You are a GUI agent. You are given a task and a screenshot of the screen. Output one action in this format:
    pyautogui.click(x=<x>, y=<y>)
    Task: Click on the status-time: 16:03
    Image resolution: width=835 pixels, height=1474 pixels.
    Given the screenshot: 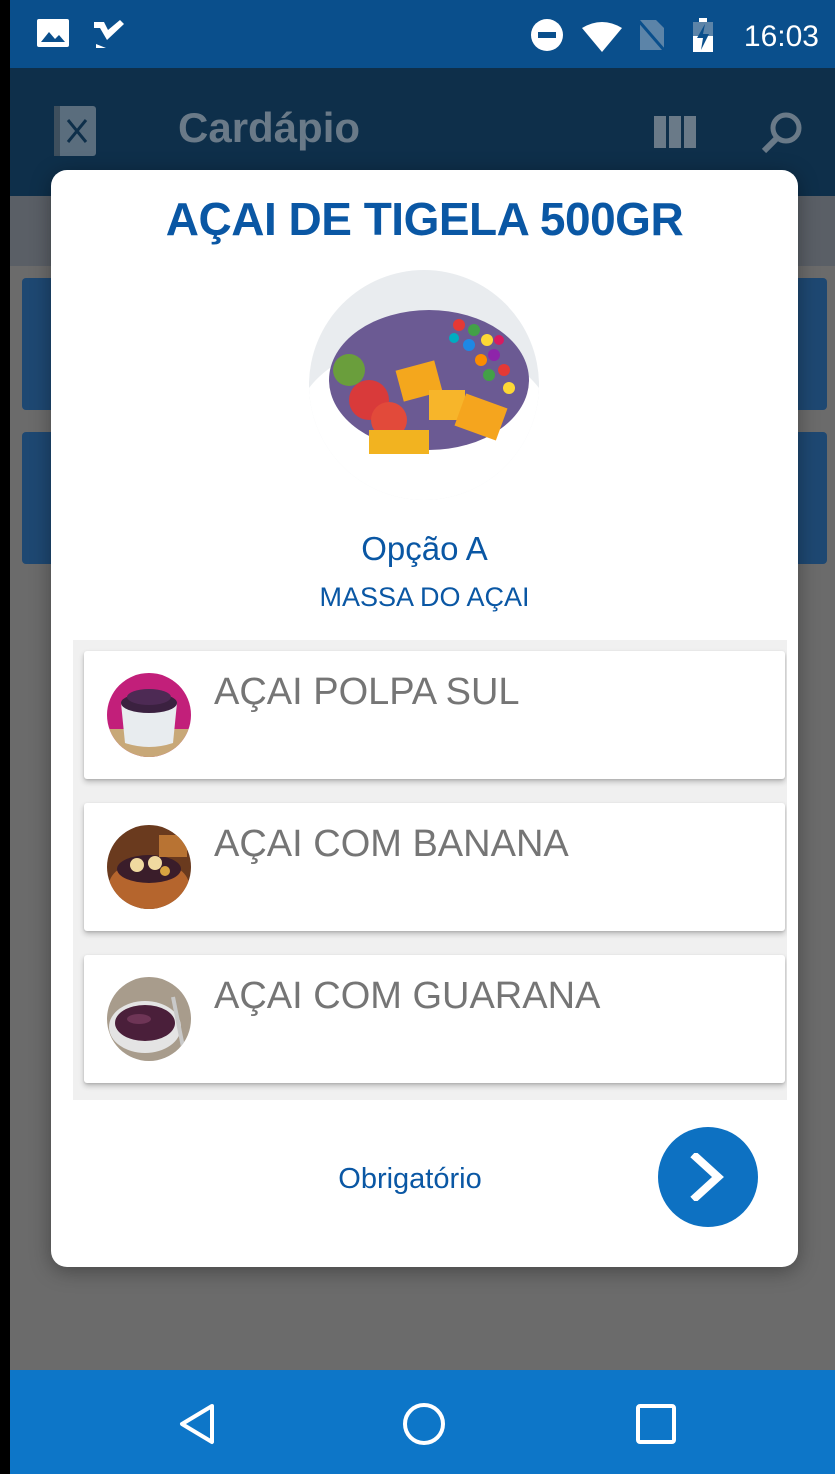 What is the action you would take?
    pyautogui.click(x=781, y=36)
    